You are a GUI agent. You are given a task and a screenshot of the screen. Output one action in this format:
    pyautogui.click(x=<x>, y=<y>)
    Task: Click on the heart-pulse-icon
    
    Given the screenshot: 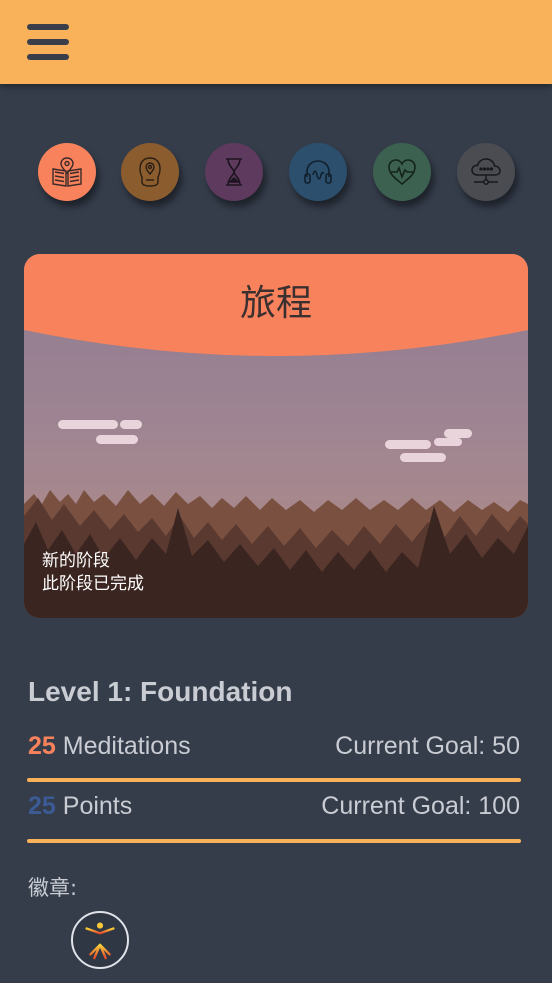 What is the action you would take?
    pyautogui.click(x=402, y=172)
    